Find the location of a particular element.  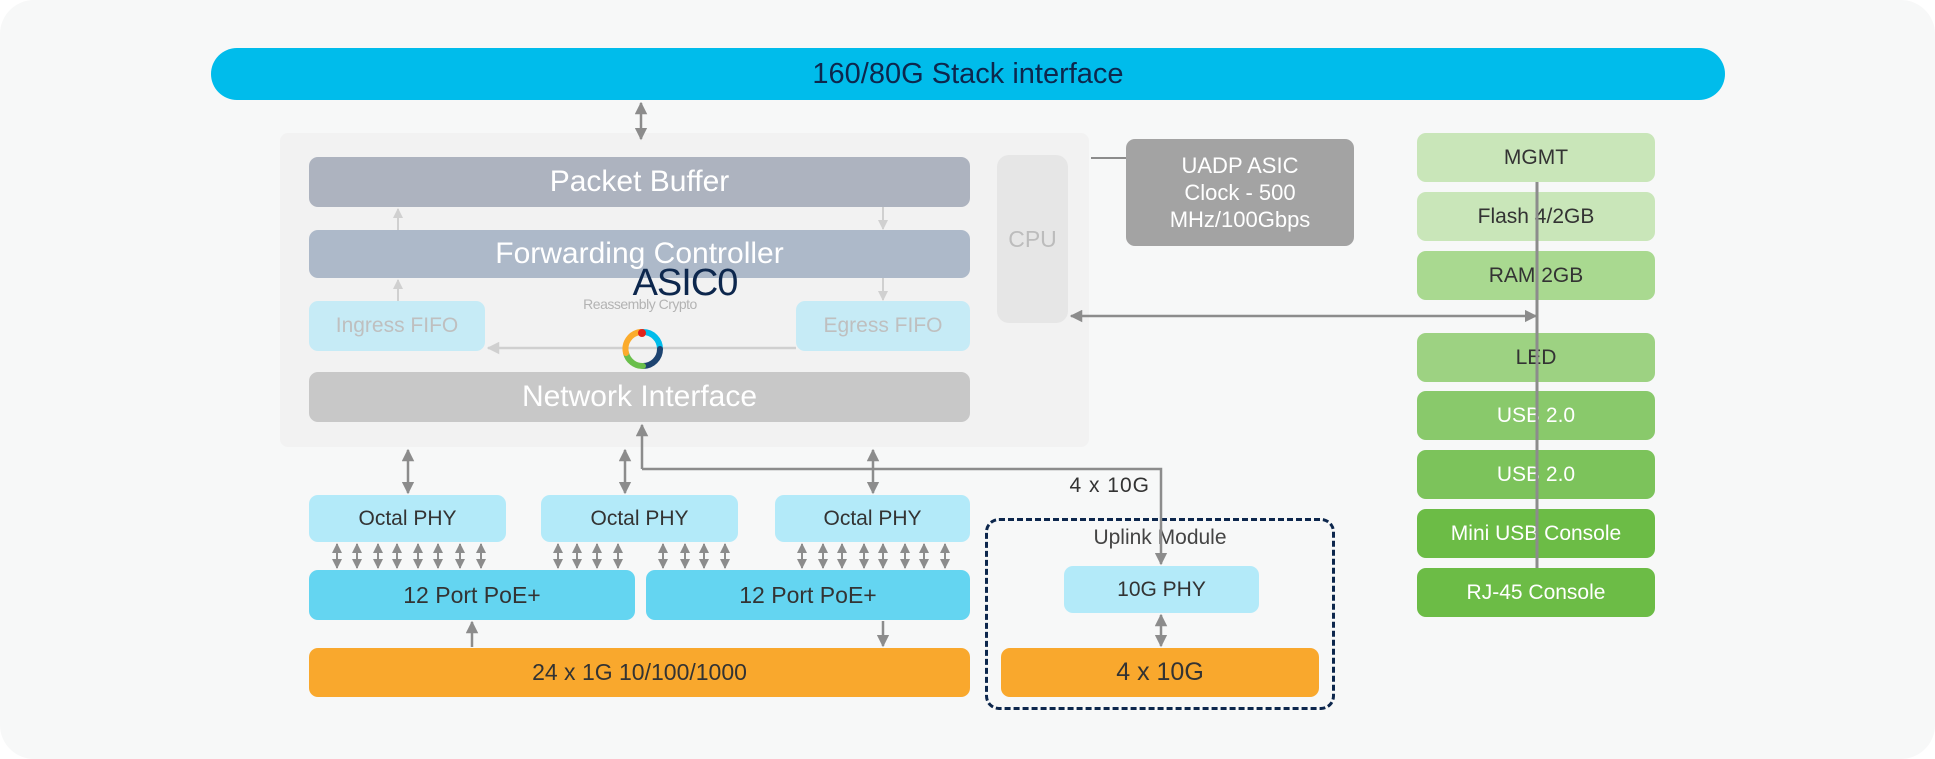

poe-block-1: 12 Port PoE+ is located at coordinates (472, 595).